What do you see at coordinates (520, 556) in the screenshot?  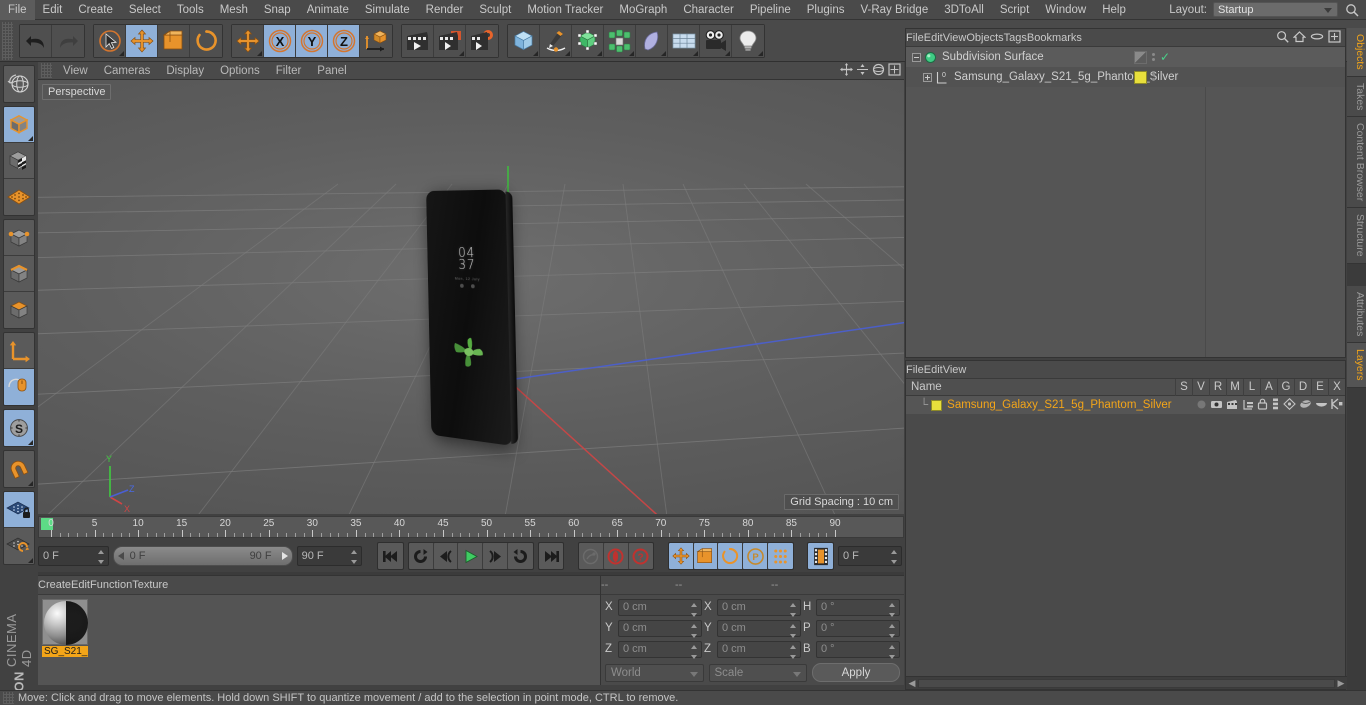 I see `play-forward-loop-button` at bounding box center [520, 556].